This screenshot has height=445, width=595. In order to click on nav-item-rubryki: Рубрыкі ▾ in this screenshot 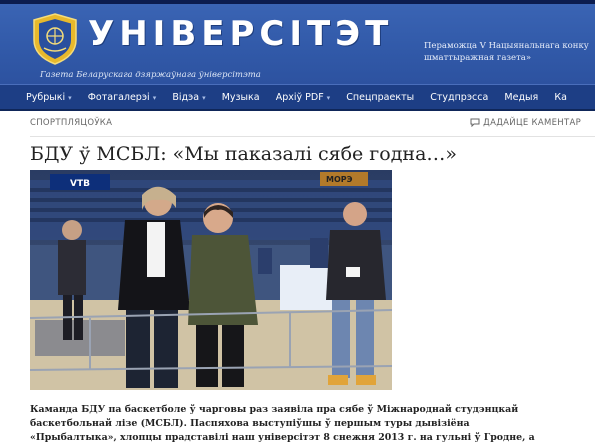, I will do `click(49, 97)`.